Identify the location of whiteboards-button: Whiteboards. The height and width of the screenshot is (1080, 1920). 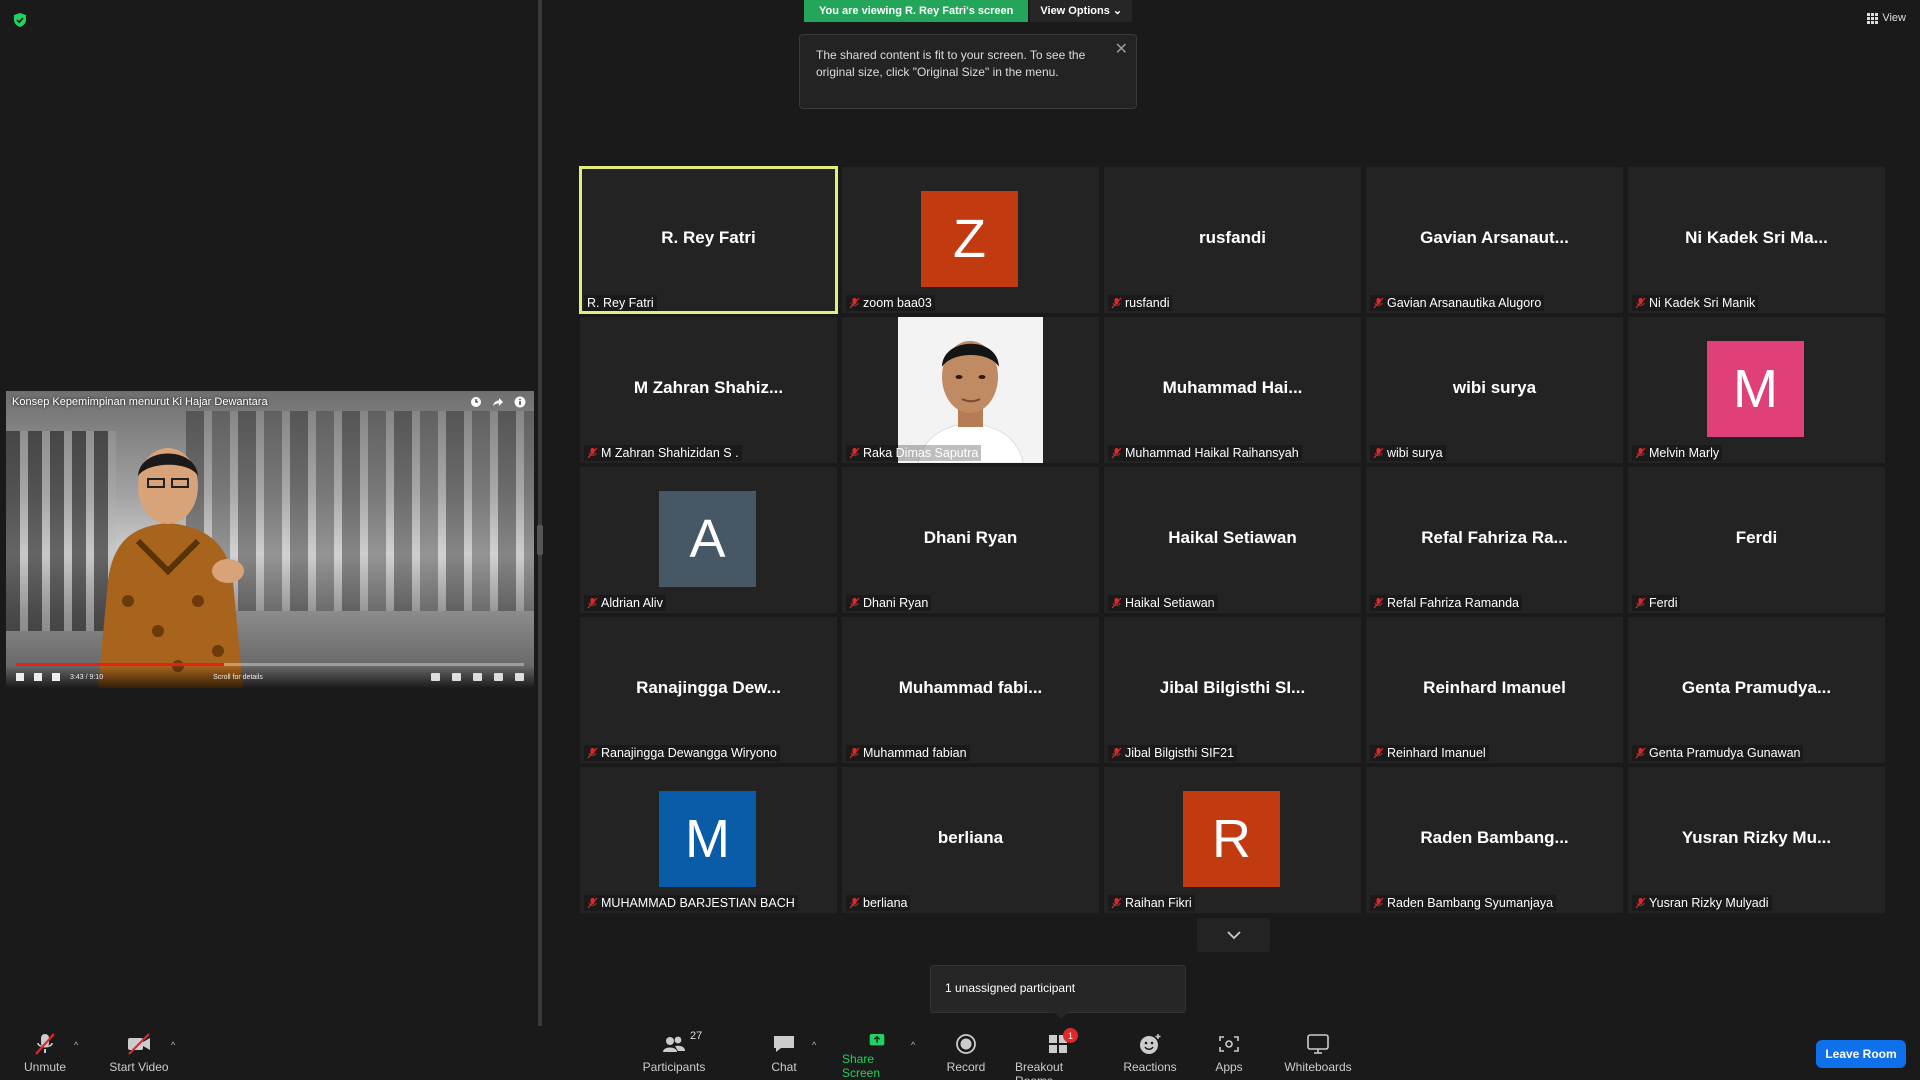
(1318, 1053).